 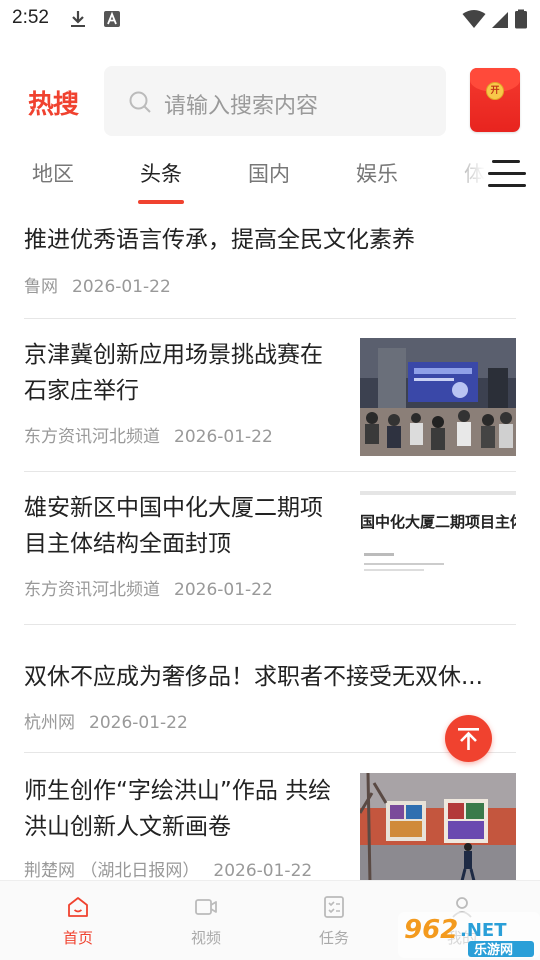 I want to click on search-icon, so click(x=140, y=102).